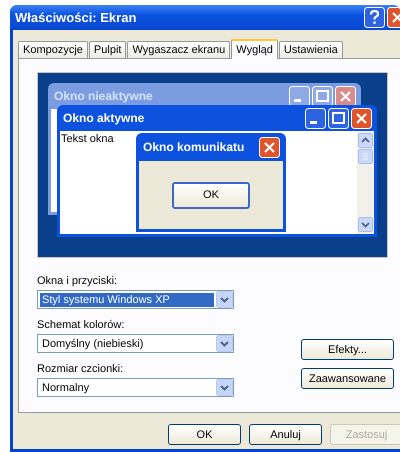 The image size is (400, 452). Describe the element at coordinates (178, 49) in the screenshot. I see `tab: Wygaszacz ekranu` at that location.